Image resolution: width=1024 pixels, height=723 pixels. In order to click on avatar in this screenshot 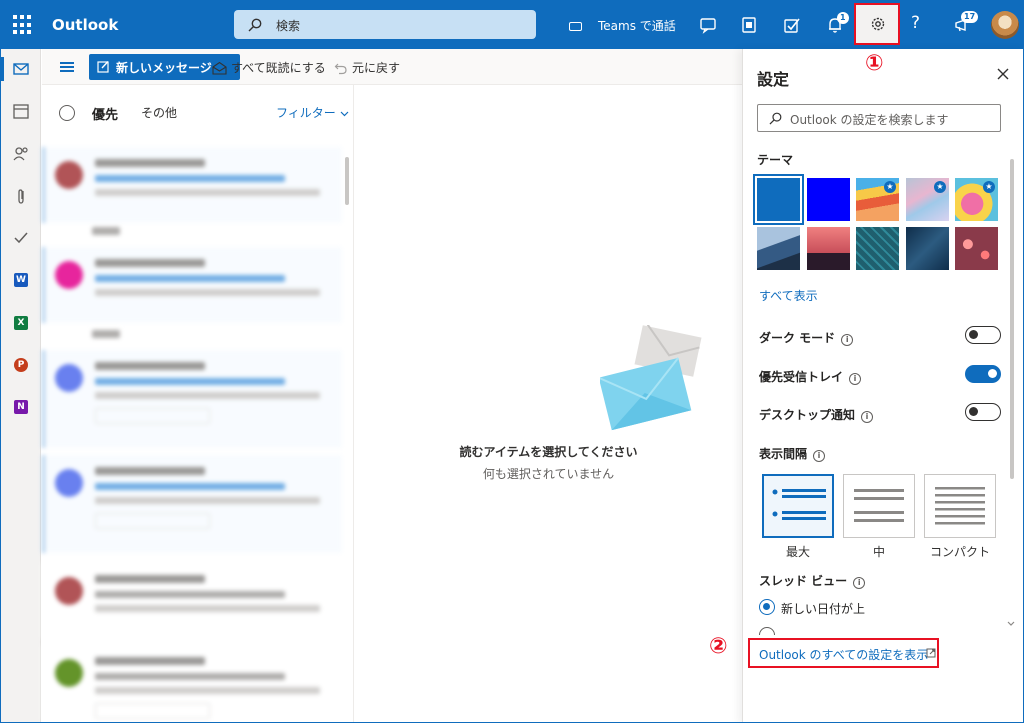, I will do `click(1005, 25)`.